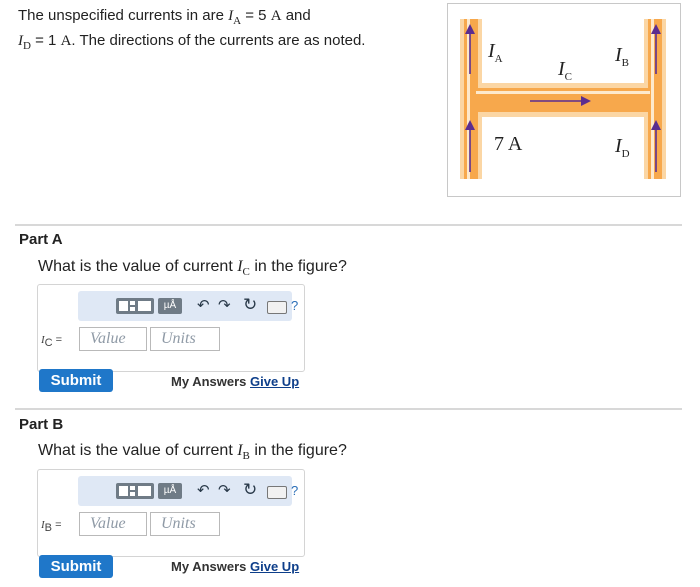 This screenshot has height=587, width=700. I want to click on h-junction-diagram, so click(563, 99).